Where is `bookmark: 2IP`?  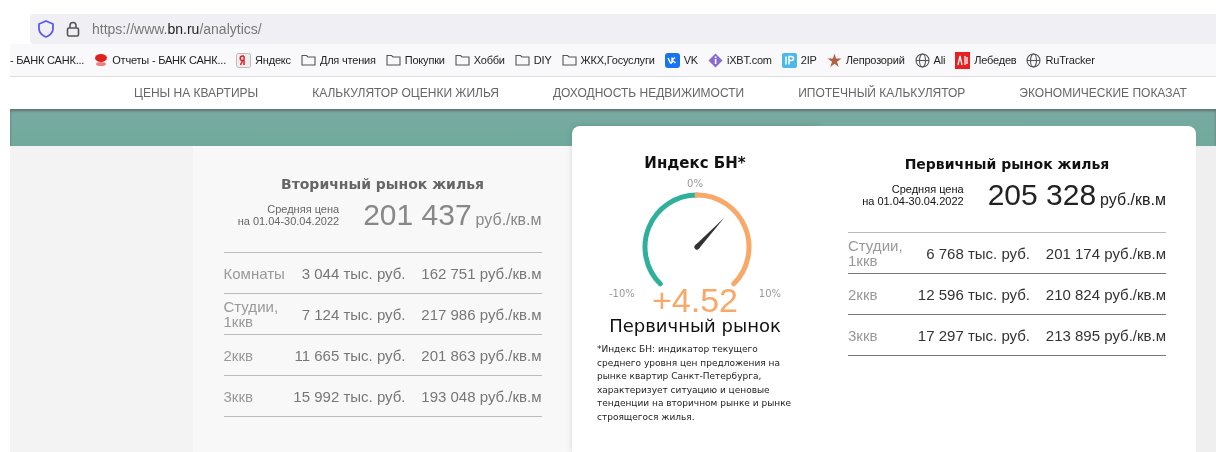
bookmark: 2IP is located at coordinates (799, 60).